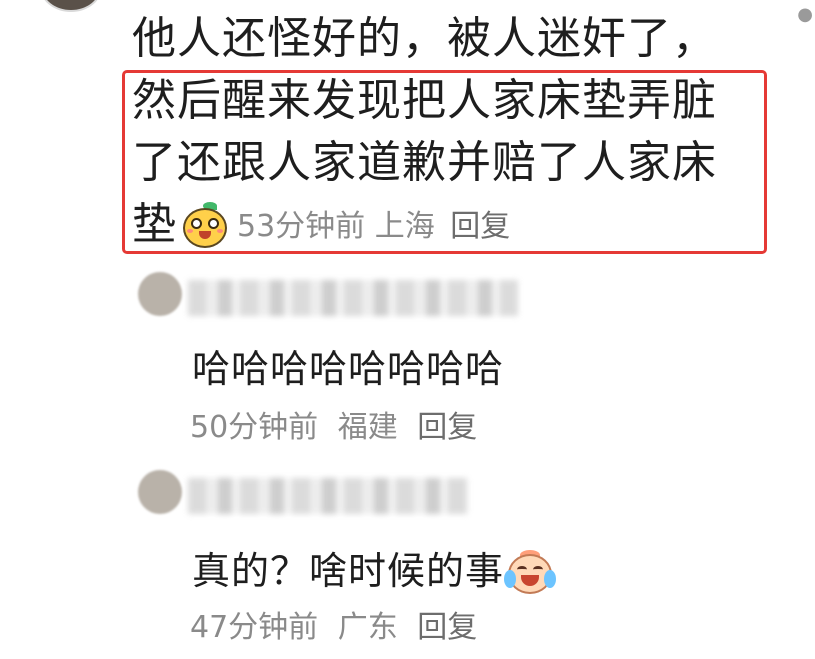  What do you see at coordinates (805, 14) in the screenshot?
I see `more-icon: ●` at bounding box center [805, 14].